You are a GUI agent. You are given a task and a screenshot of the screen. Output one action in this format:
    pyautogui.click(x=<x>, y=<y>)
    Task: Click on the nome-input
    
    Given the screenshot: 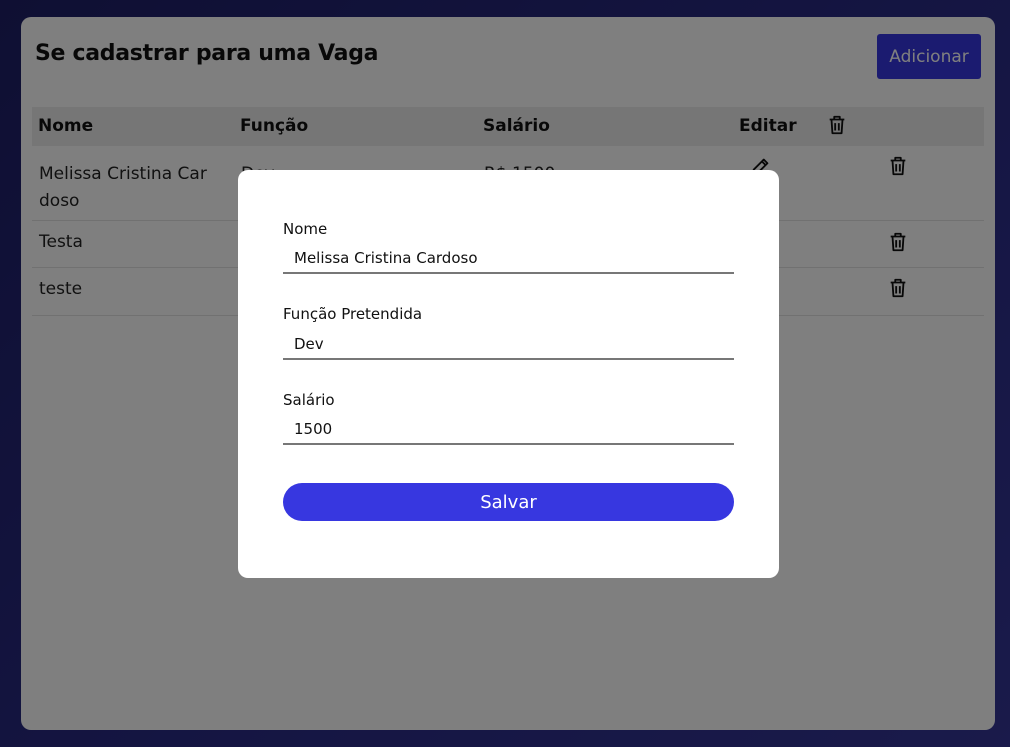 What is the action you would take?
    pyautogui.click(x=508, y=259)
    